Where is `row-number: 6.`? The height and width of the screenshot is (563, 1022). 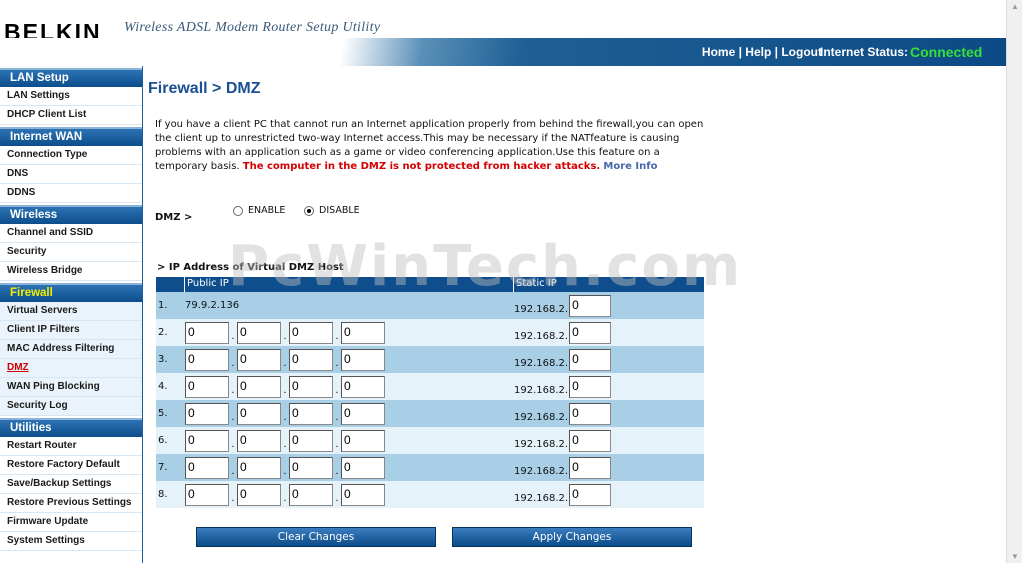 row-number: 6. is located at coordinates (163, 440).